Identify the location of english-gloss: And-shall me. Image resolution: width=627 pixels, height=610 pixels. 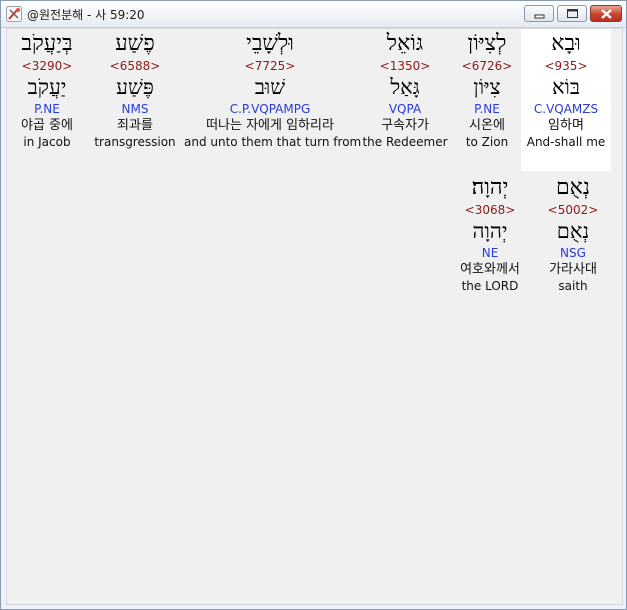
(566, 142).